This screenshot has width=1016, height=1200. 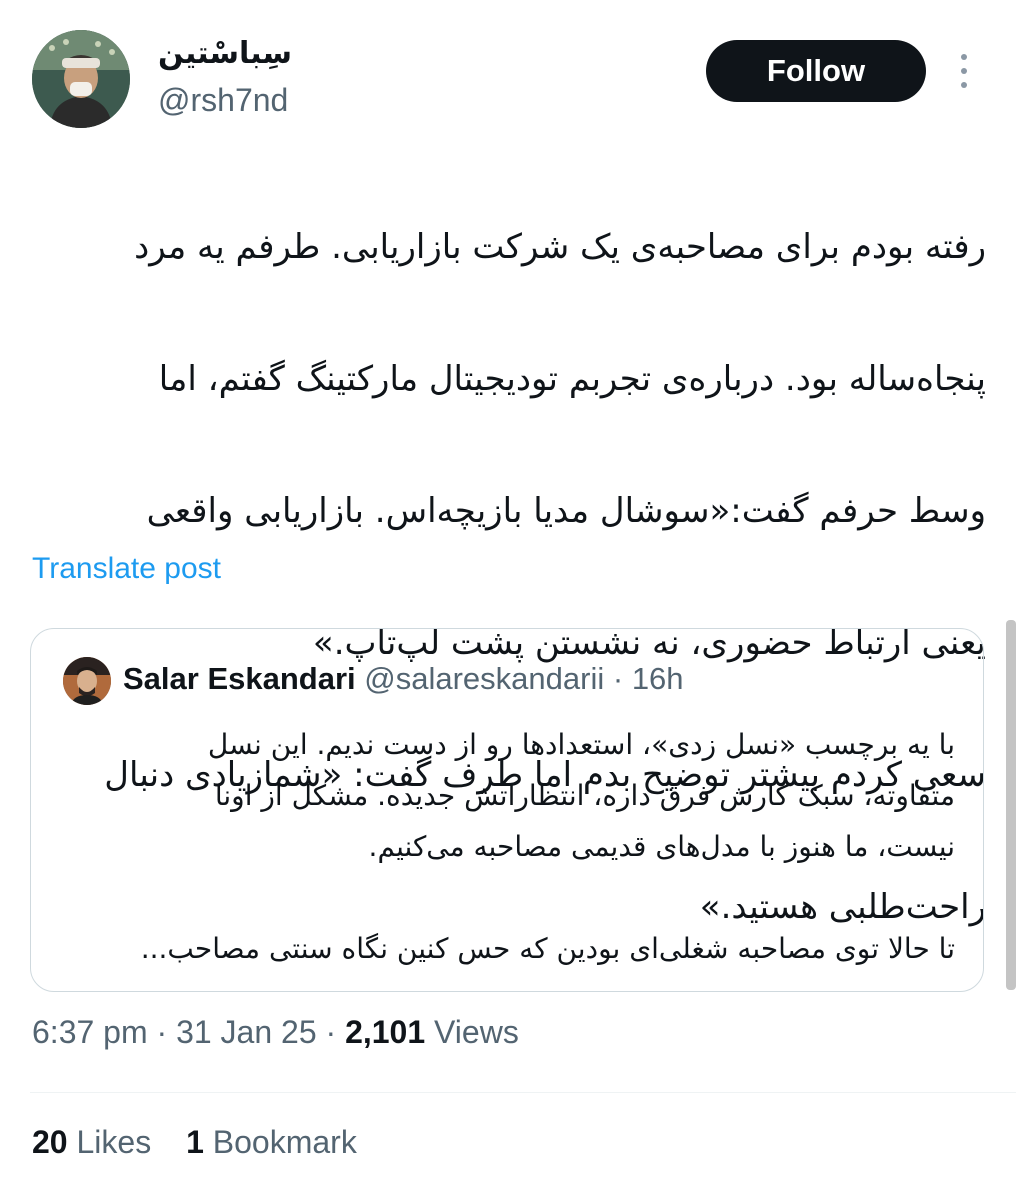 What do you see at coordinates (246, 1032) in the screenshot?
I see `post-date: 31 Jan 25` at bounding box center [246, 1032].